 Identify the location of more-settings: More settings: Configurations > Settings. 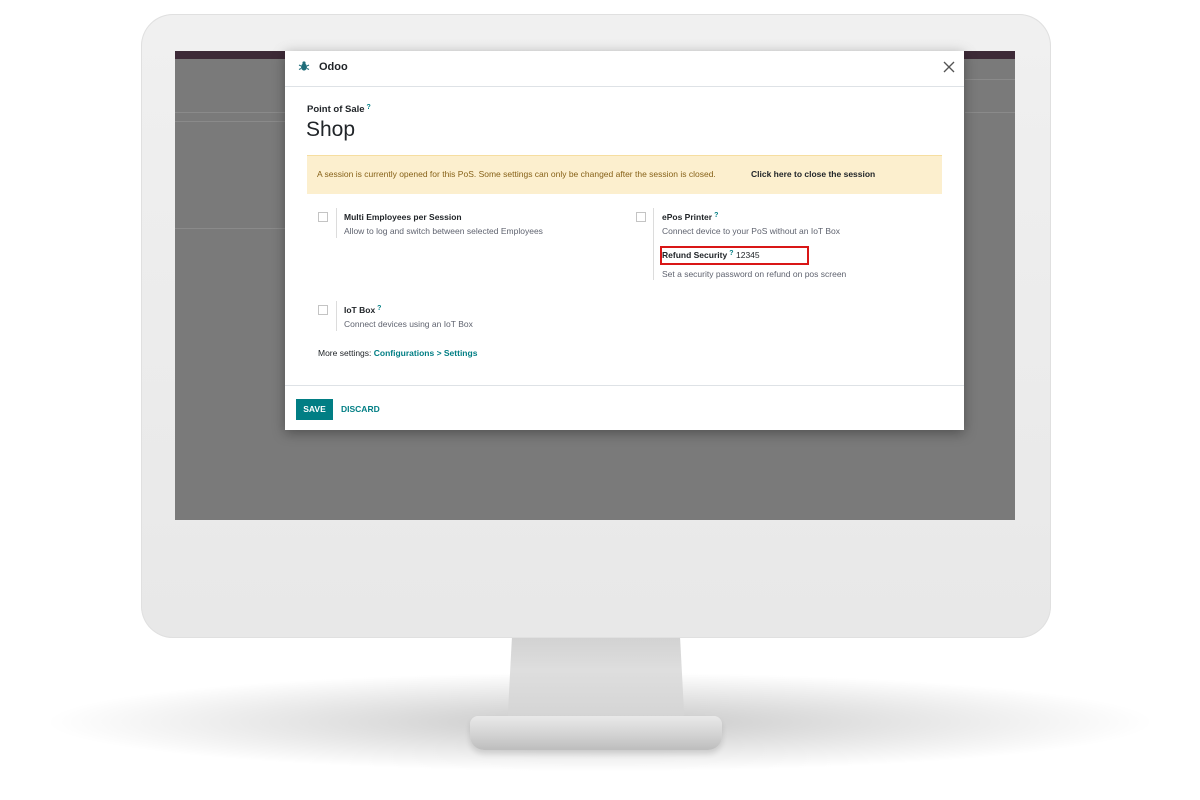
(397, 353).